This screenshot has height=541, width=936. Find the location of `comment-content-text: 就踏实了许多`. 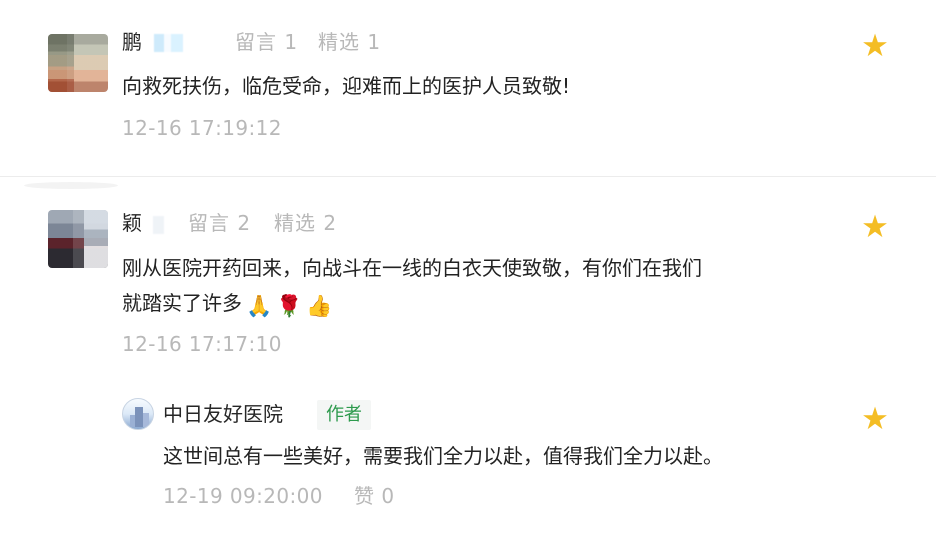

comment-content-text: 就踏实了许多 is located at coordinates (182, 303).